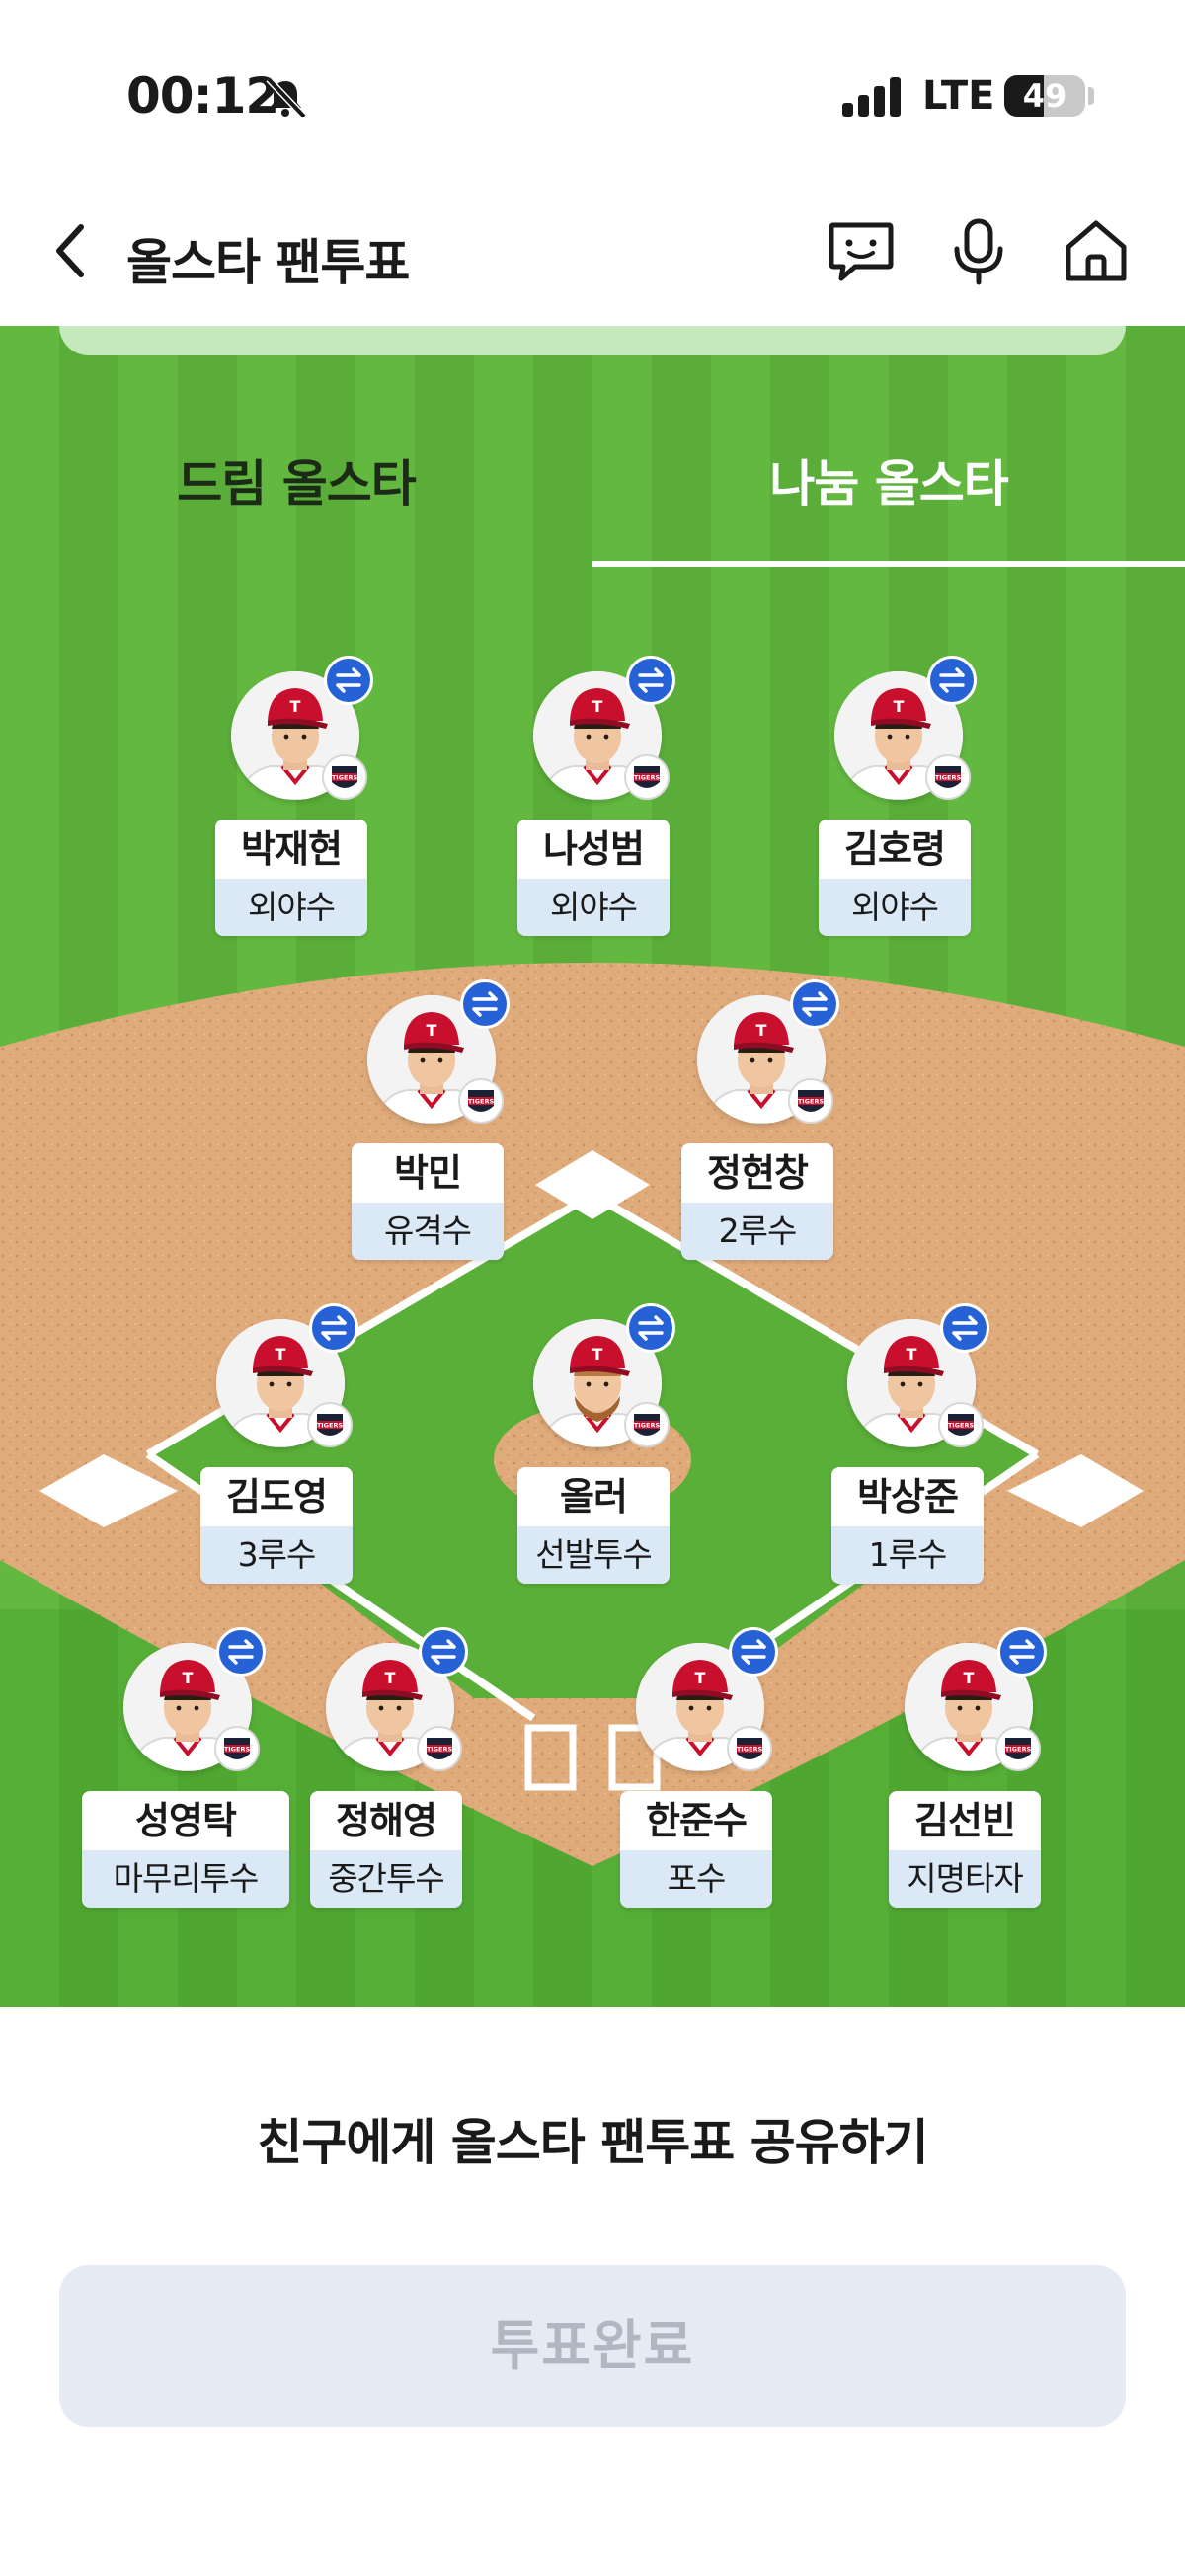 The height and width of the screenshot is (2576, 1185). What do you see at coordinates (592, 94) in the screenshot?
I see `status-bar: 00:12 LTE 49` at bounding box center [592, 94].